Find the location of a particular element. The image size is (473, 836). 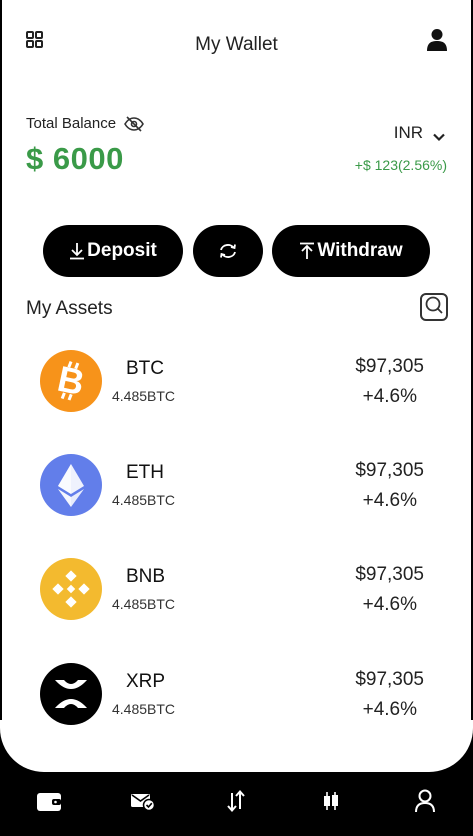

nav-wallet is located at coordinates (49, 803).